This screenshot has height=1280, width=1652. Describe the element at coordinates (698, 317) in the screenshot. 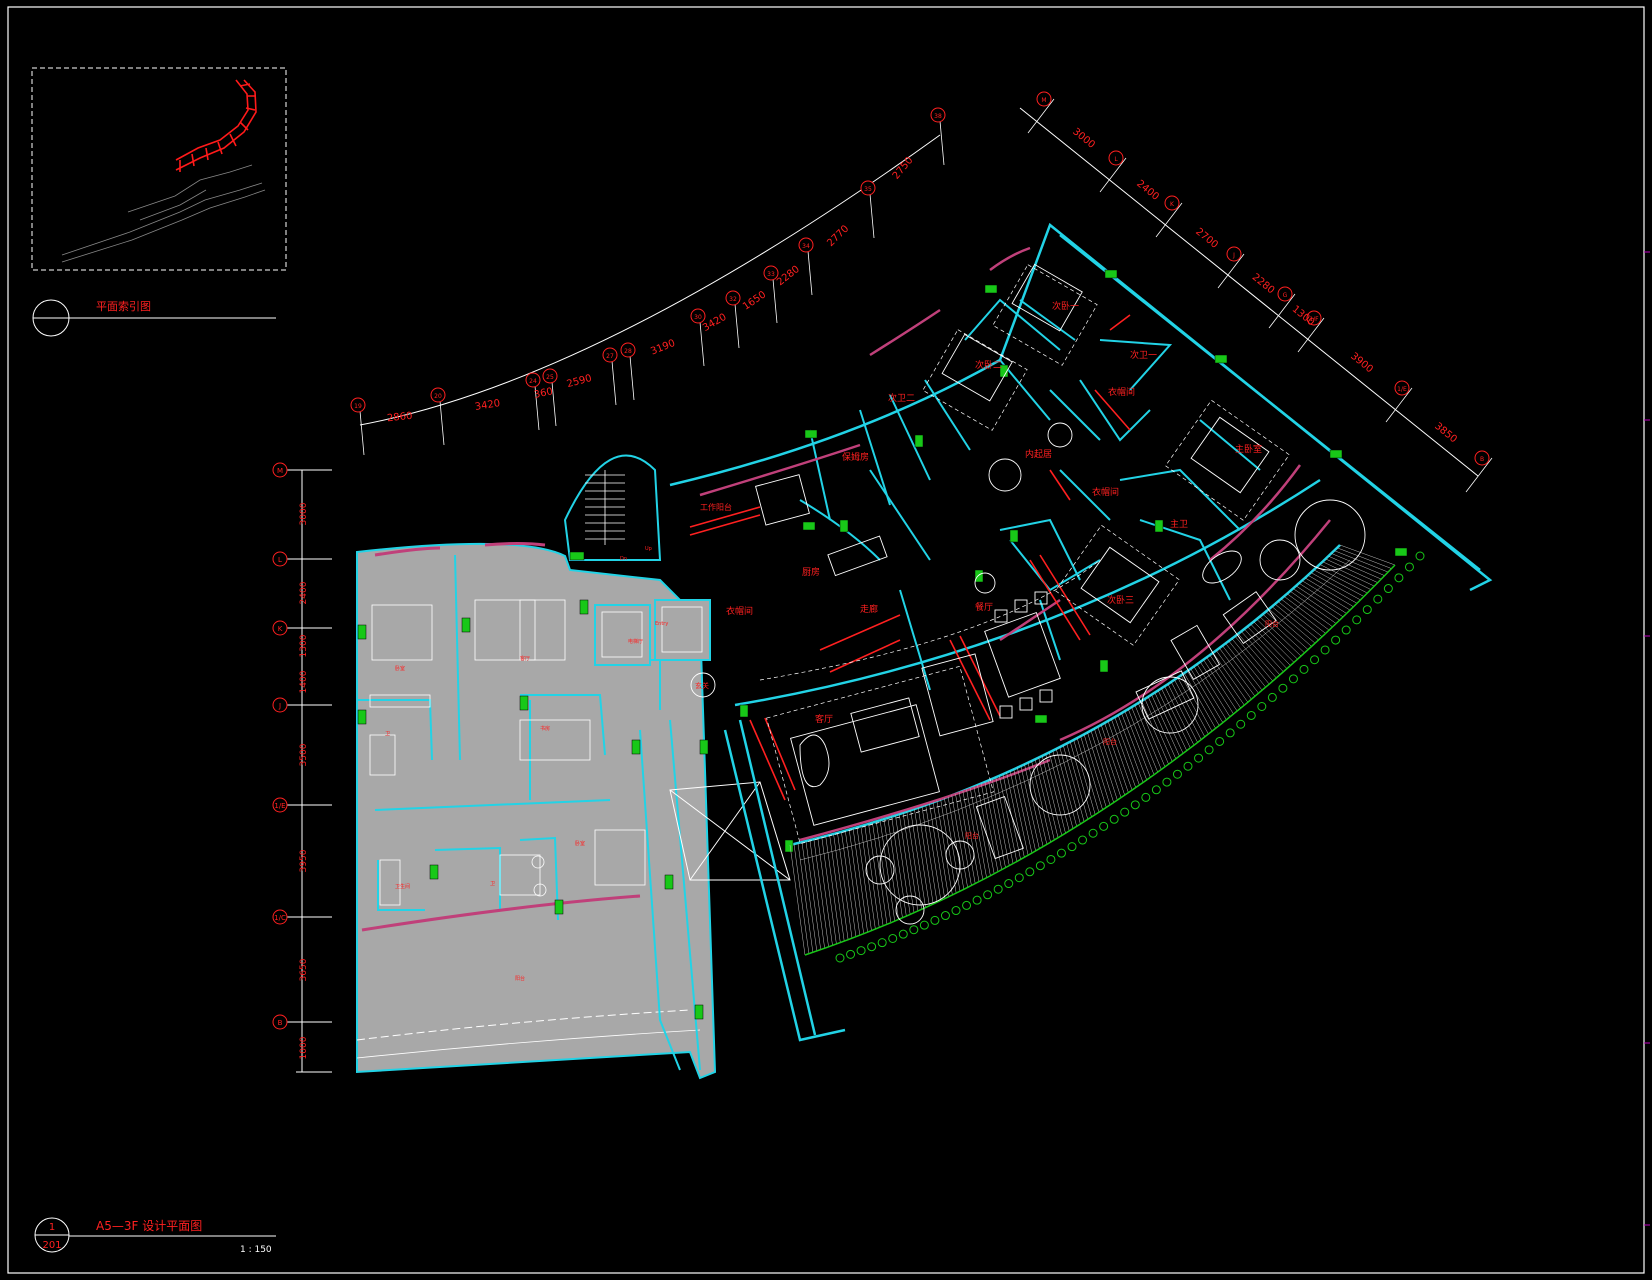

I see `axis-label-top: 30` at that location.